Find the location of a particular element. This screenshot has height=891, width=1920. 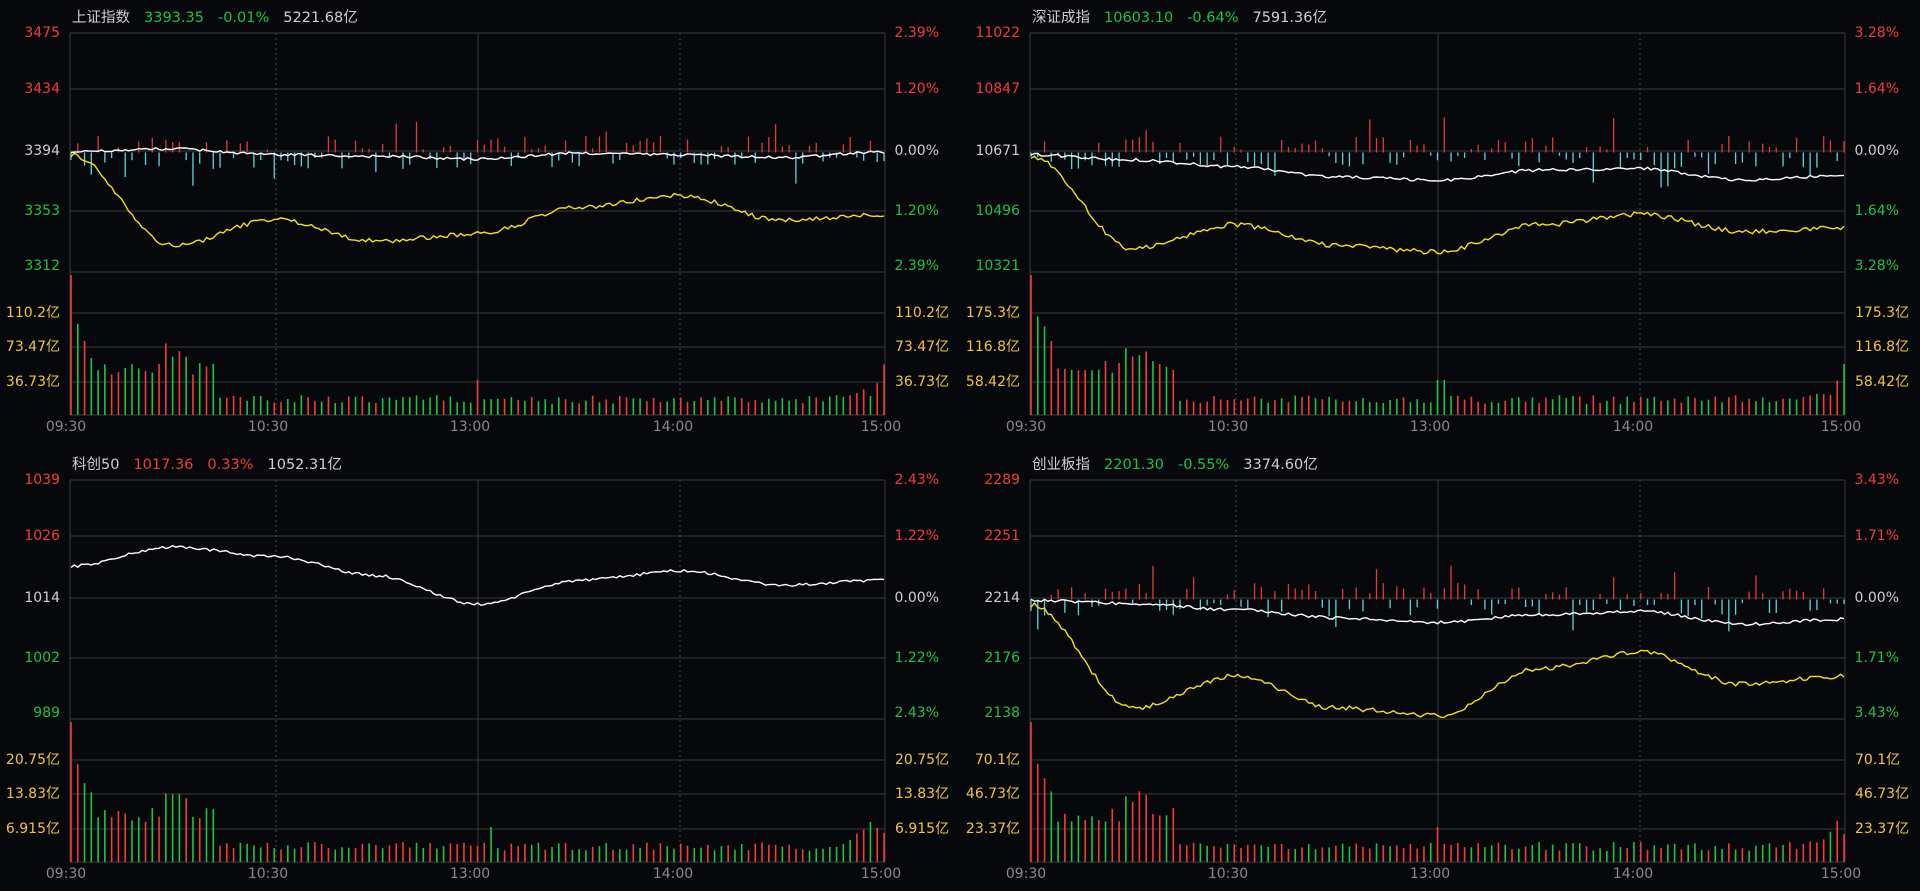

price-tick-label: 1014 is located at coordinates (42, 598).